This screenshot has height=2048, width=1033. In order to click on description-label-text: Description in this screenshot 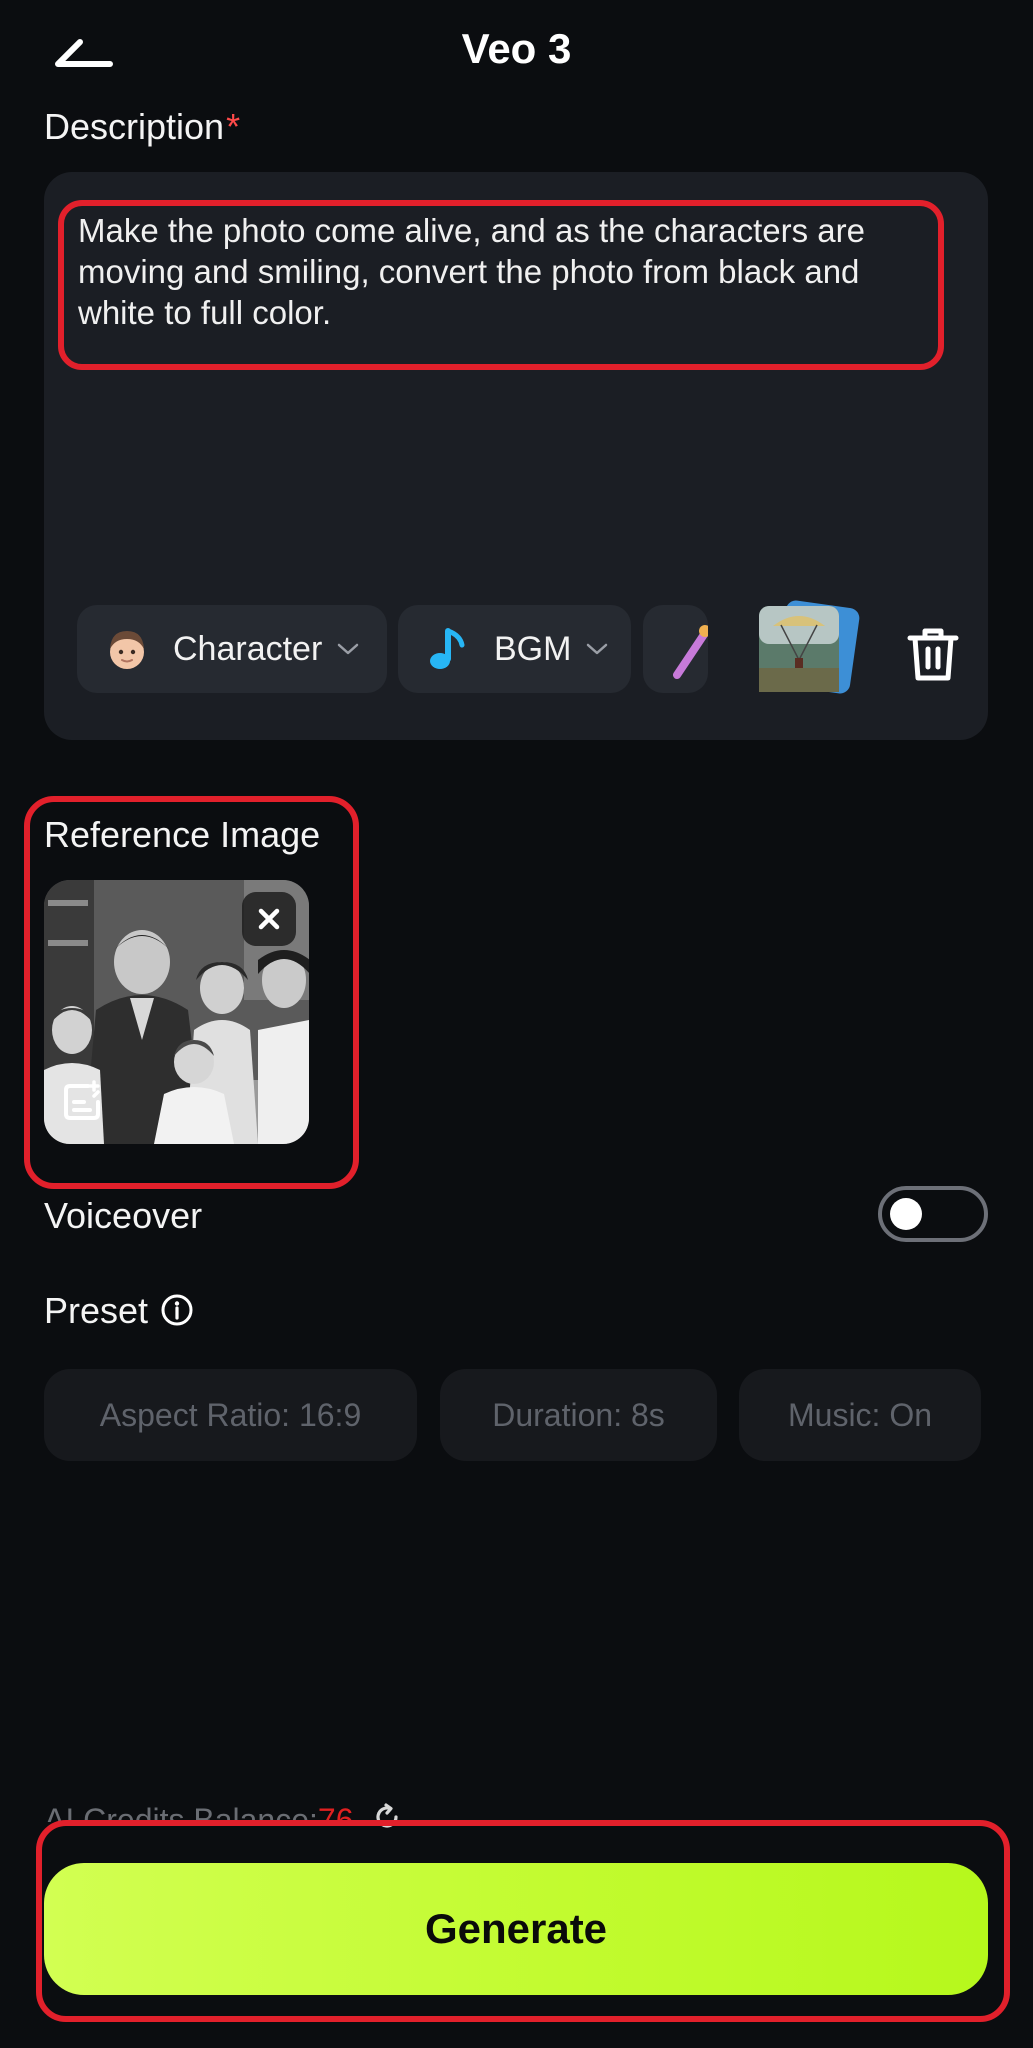, I will do `click(134, 126)`.